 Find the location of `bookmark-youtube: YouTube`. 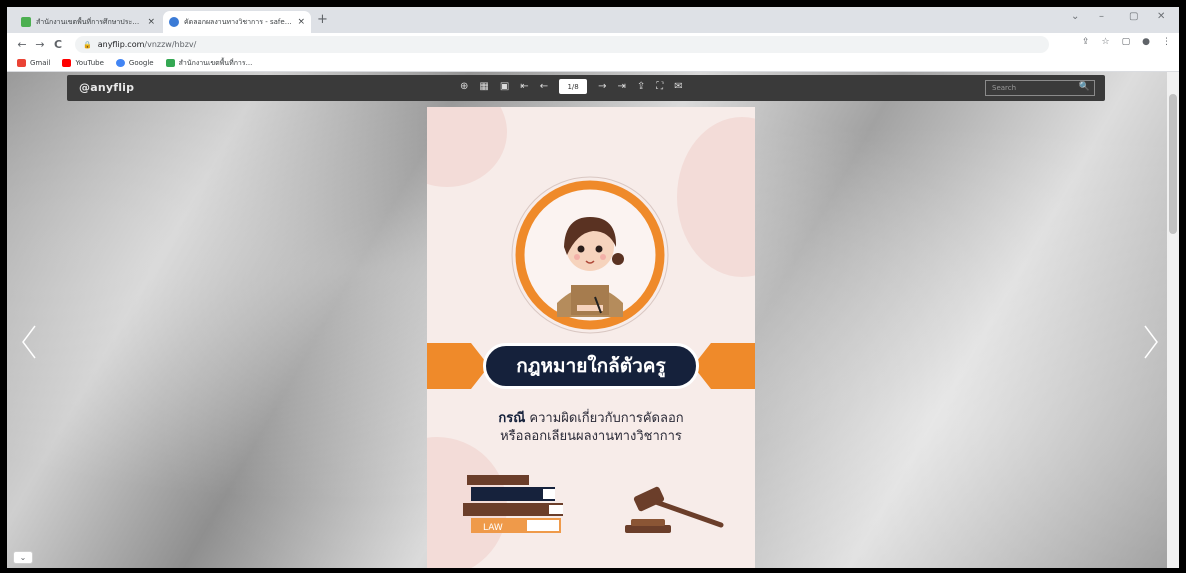

bookmark-youtube: YouTube is located at coordinates (83, 63).